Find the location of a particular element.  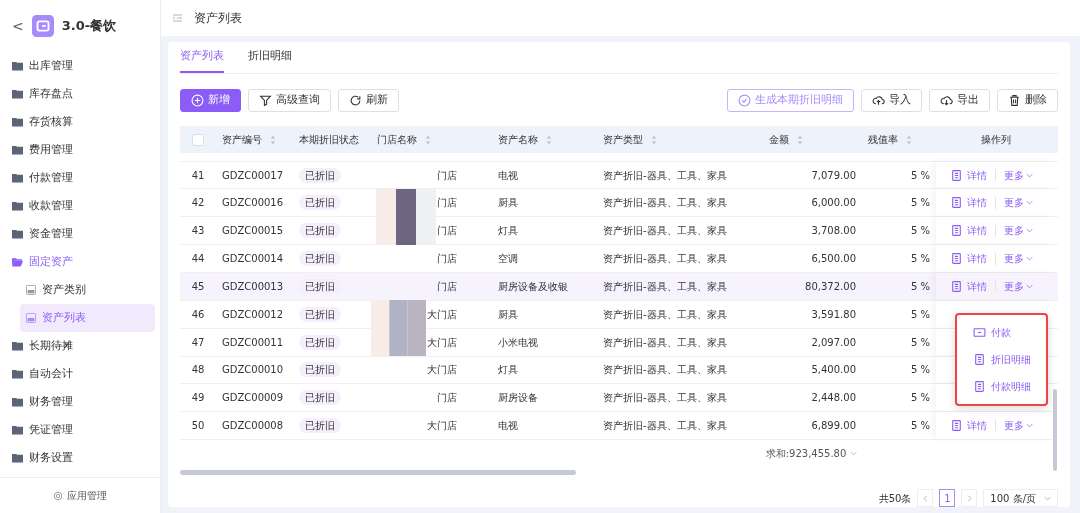

vertical-scrollbar is located at coordinates (1055, 430).